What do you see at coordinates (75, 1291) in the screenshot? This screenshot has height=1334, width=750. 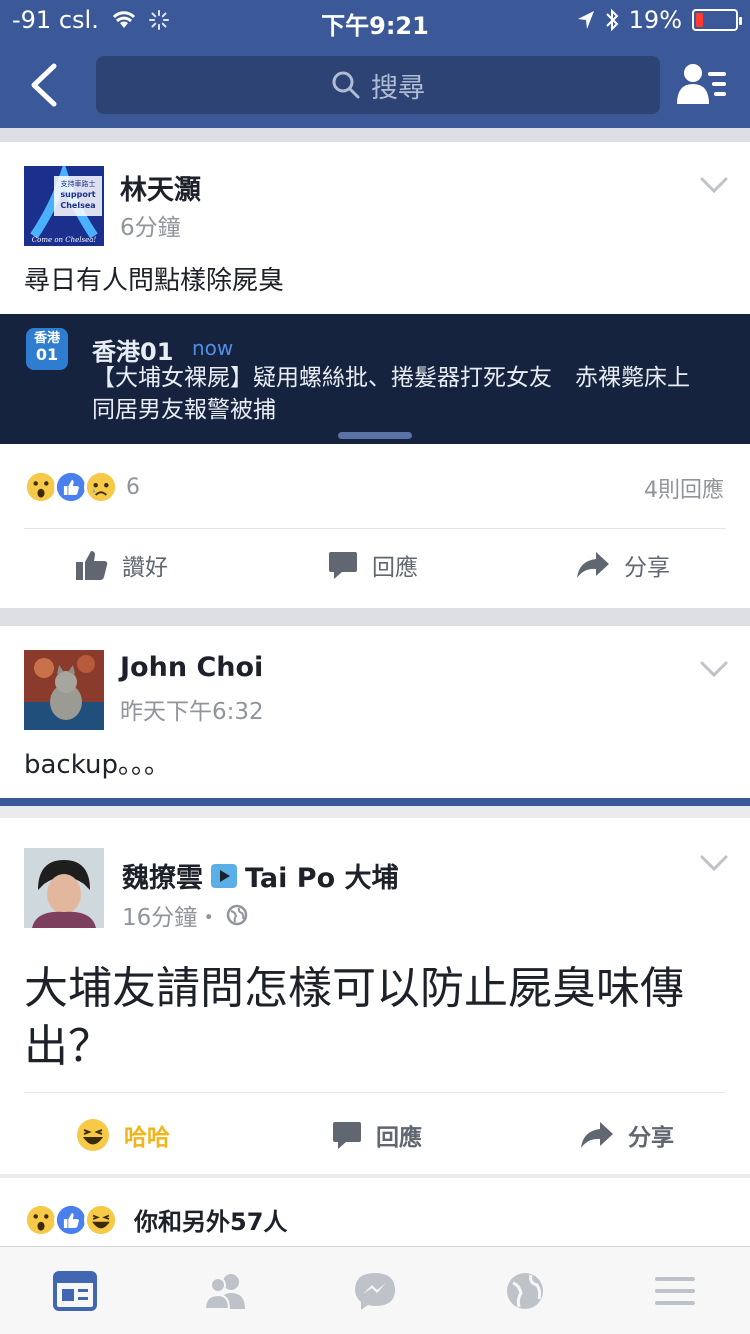 I see `news-feed-icon` at bounding box center [75, 1291].